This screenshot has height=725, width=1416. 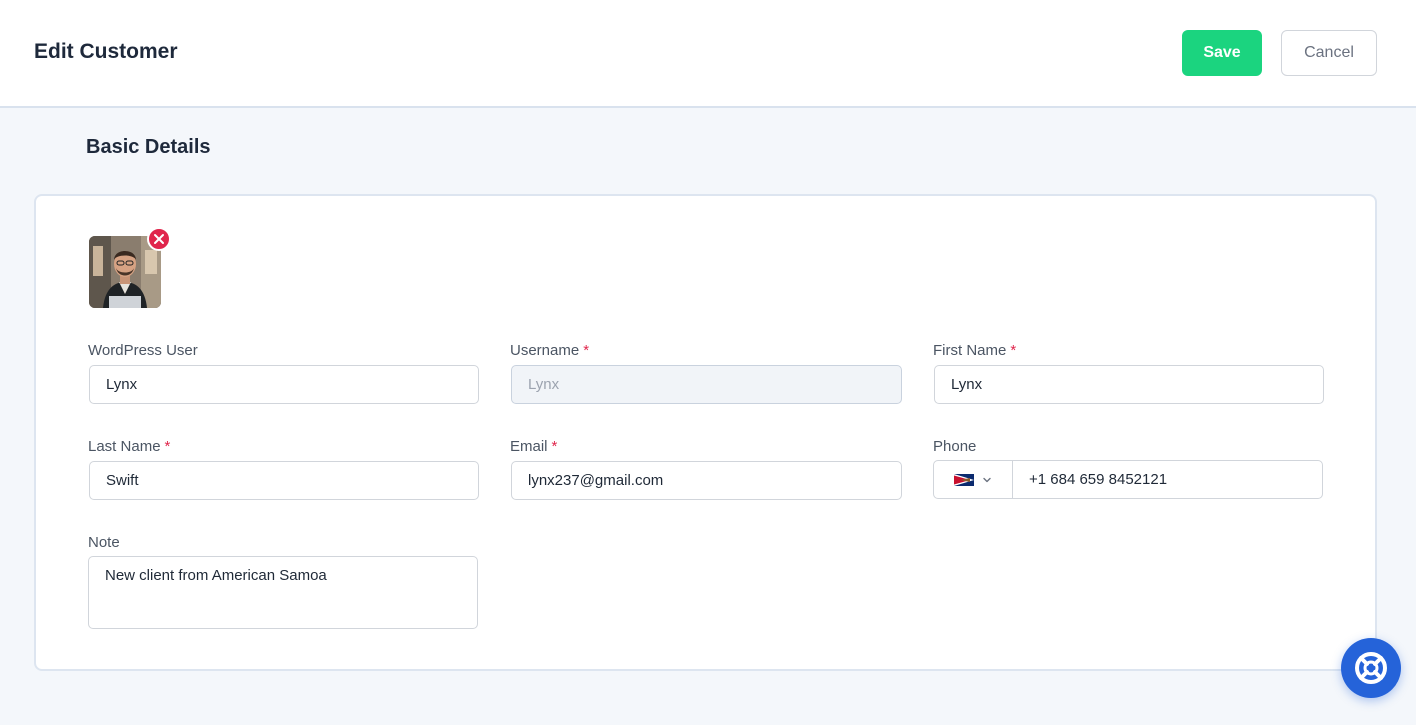 I want to click on close-icon, so click(x=159, y=239).